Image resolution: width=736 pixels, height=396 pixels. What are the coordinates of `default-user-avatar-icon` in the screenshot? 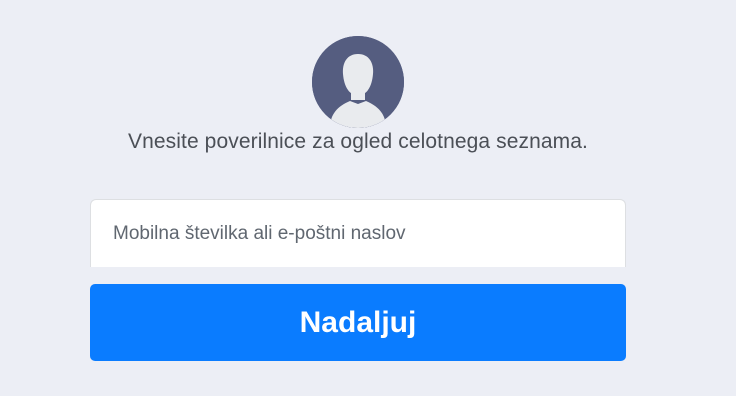 It's located at (358, 82).